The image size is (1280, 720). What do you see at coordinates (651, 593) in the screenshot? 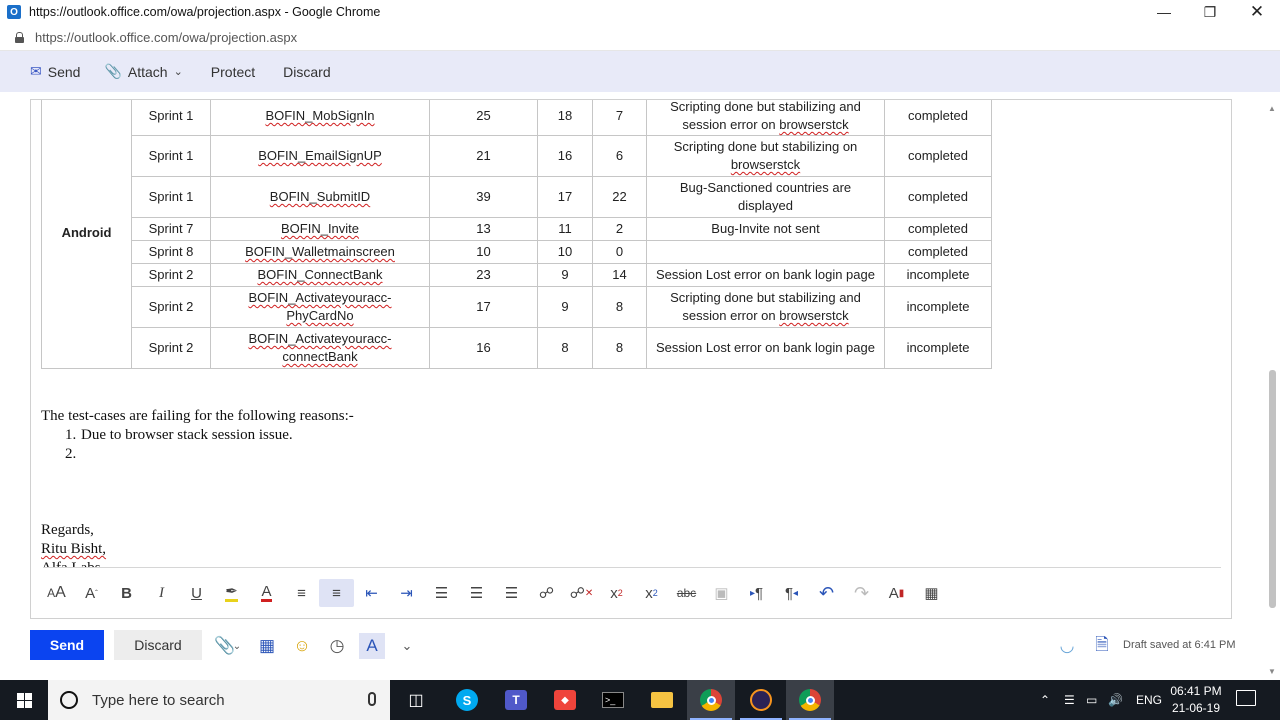
I see `subscript-icon: x2` at bounding box center [651, 593].